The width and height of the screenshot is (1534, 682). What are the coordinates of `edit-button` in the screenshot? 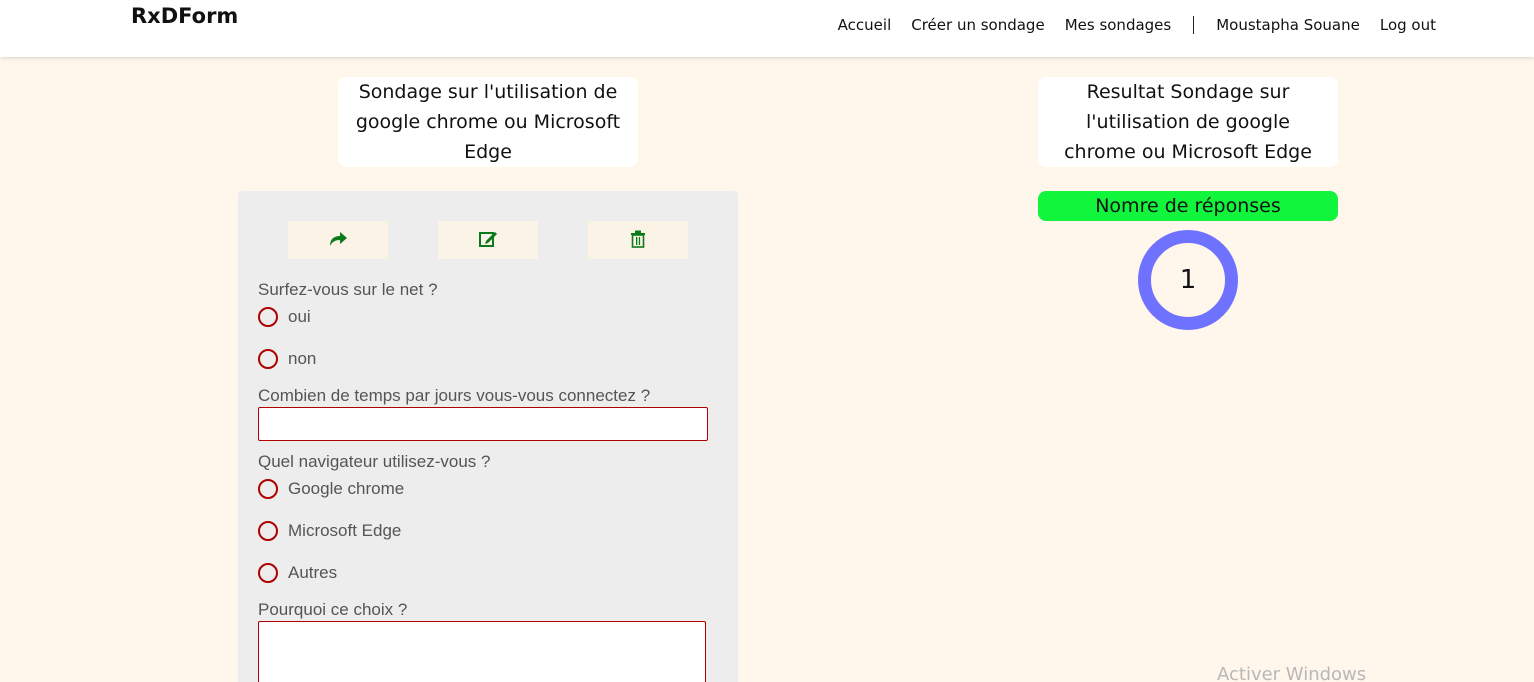 It's located at (488, 240).